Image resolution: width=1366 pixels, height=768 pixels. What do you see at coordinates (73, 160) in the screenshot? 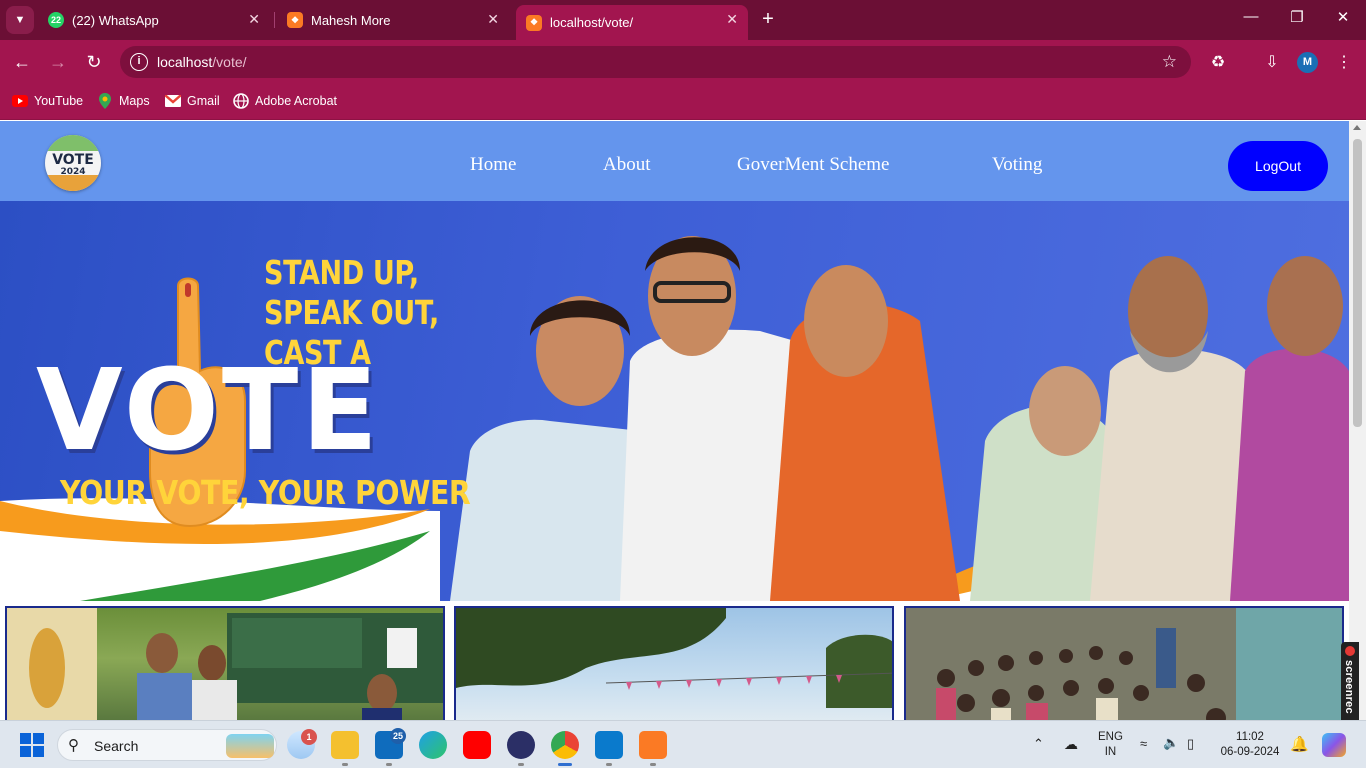
I see `logo-word: VOTE` at bounding box center [73, 160].